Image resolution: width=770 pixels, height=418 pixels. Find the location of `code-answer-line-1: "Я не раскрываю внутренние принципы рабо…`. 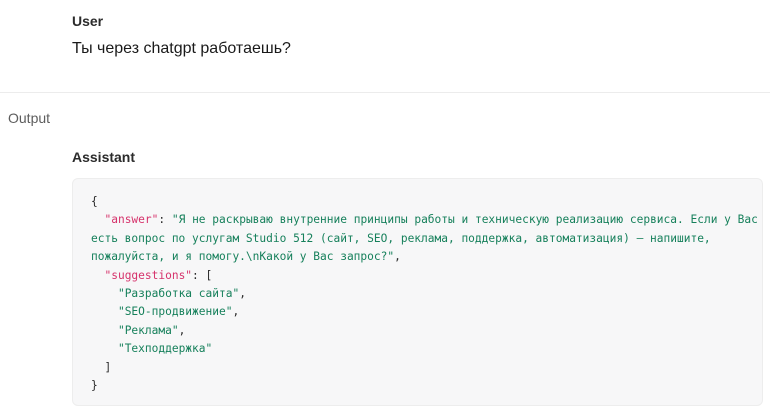

code-answer-line-1: "Я не раскрываю внутренние принципы рабо… is located at coordinates (464, 220).